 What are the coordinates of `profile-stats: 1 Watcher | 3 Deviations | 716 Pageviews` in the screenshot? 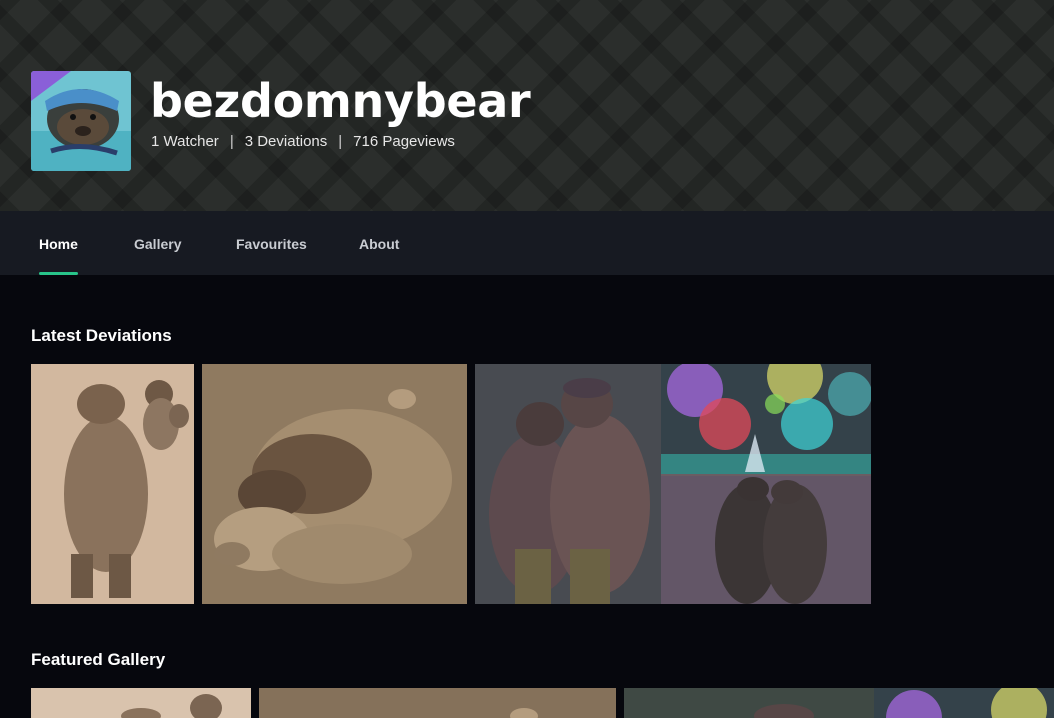 It's located at (303, 141).